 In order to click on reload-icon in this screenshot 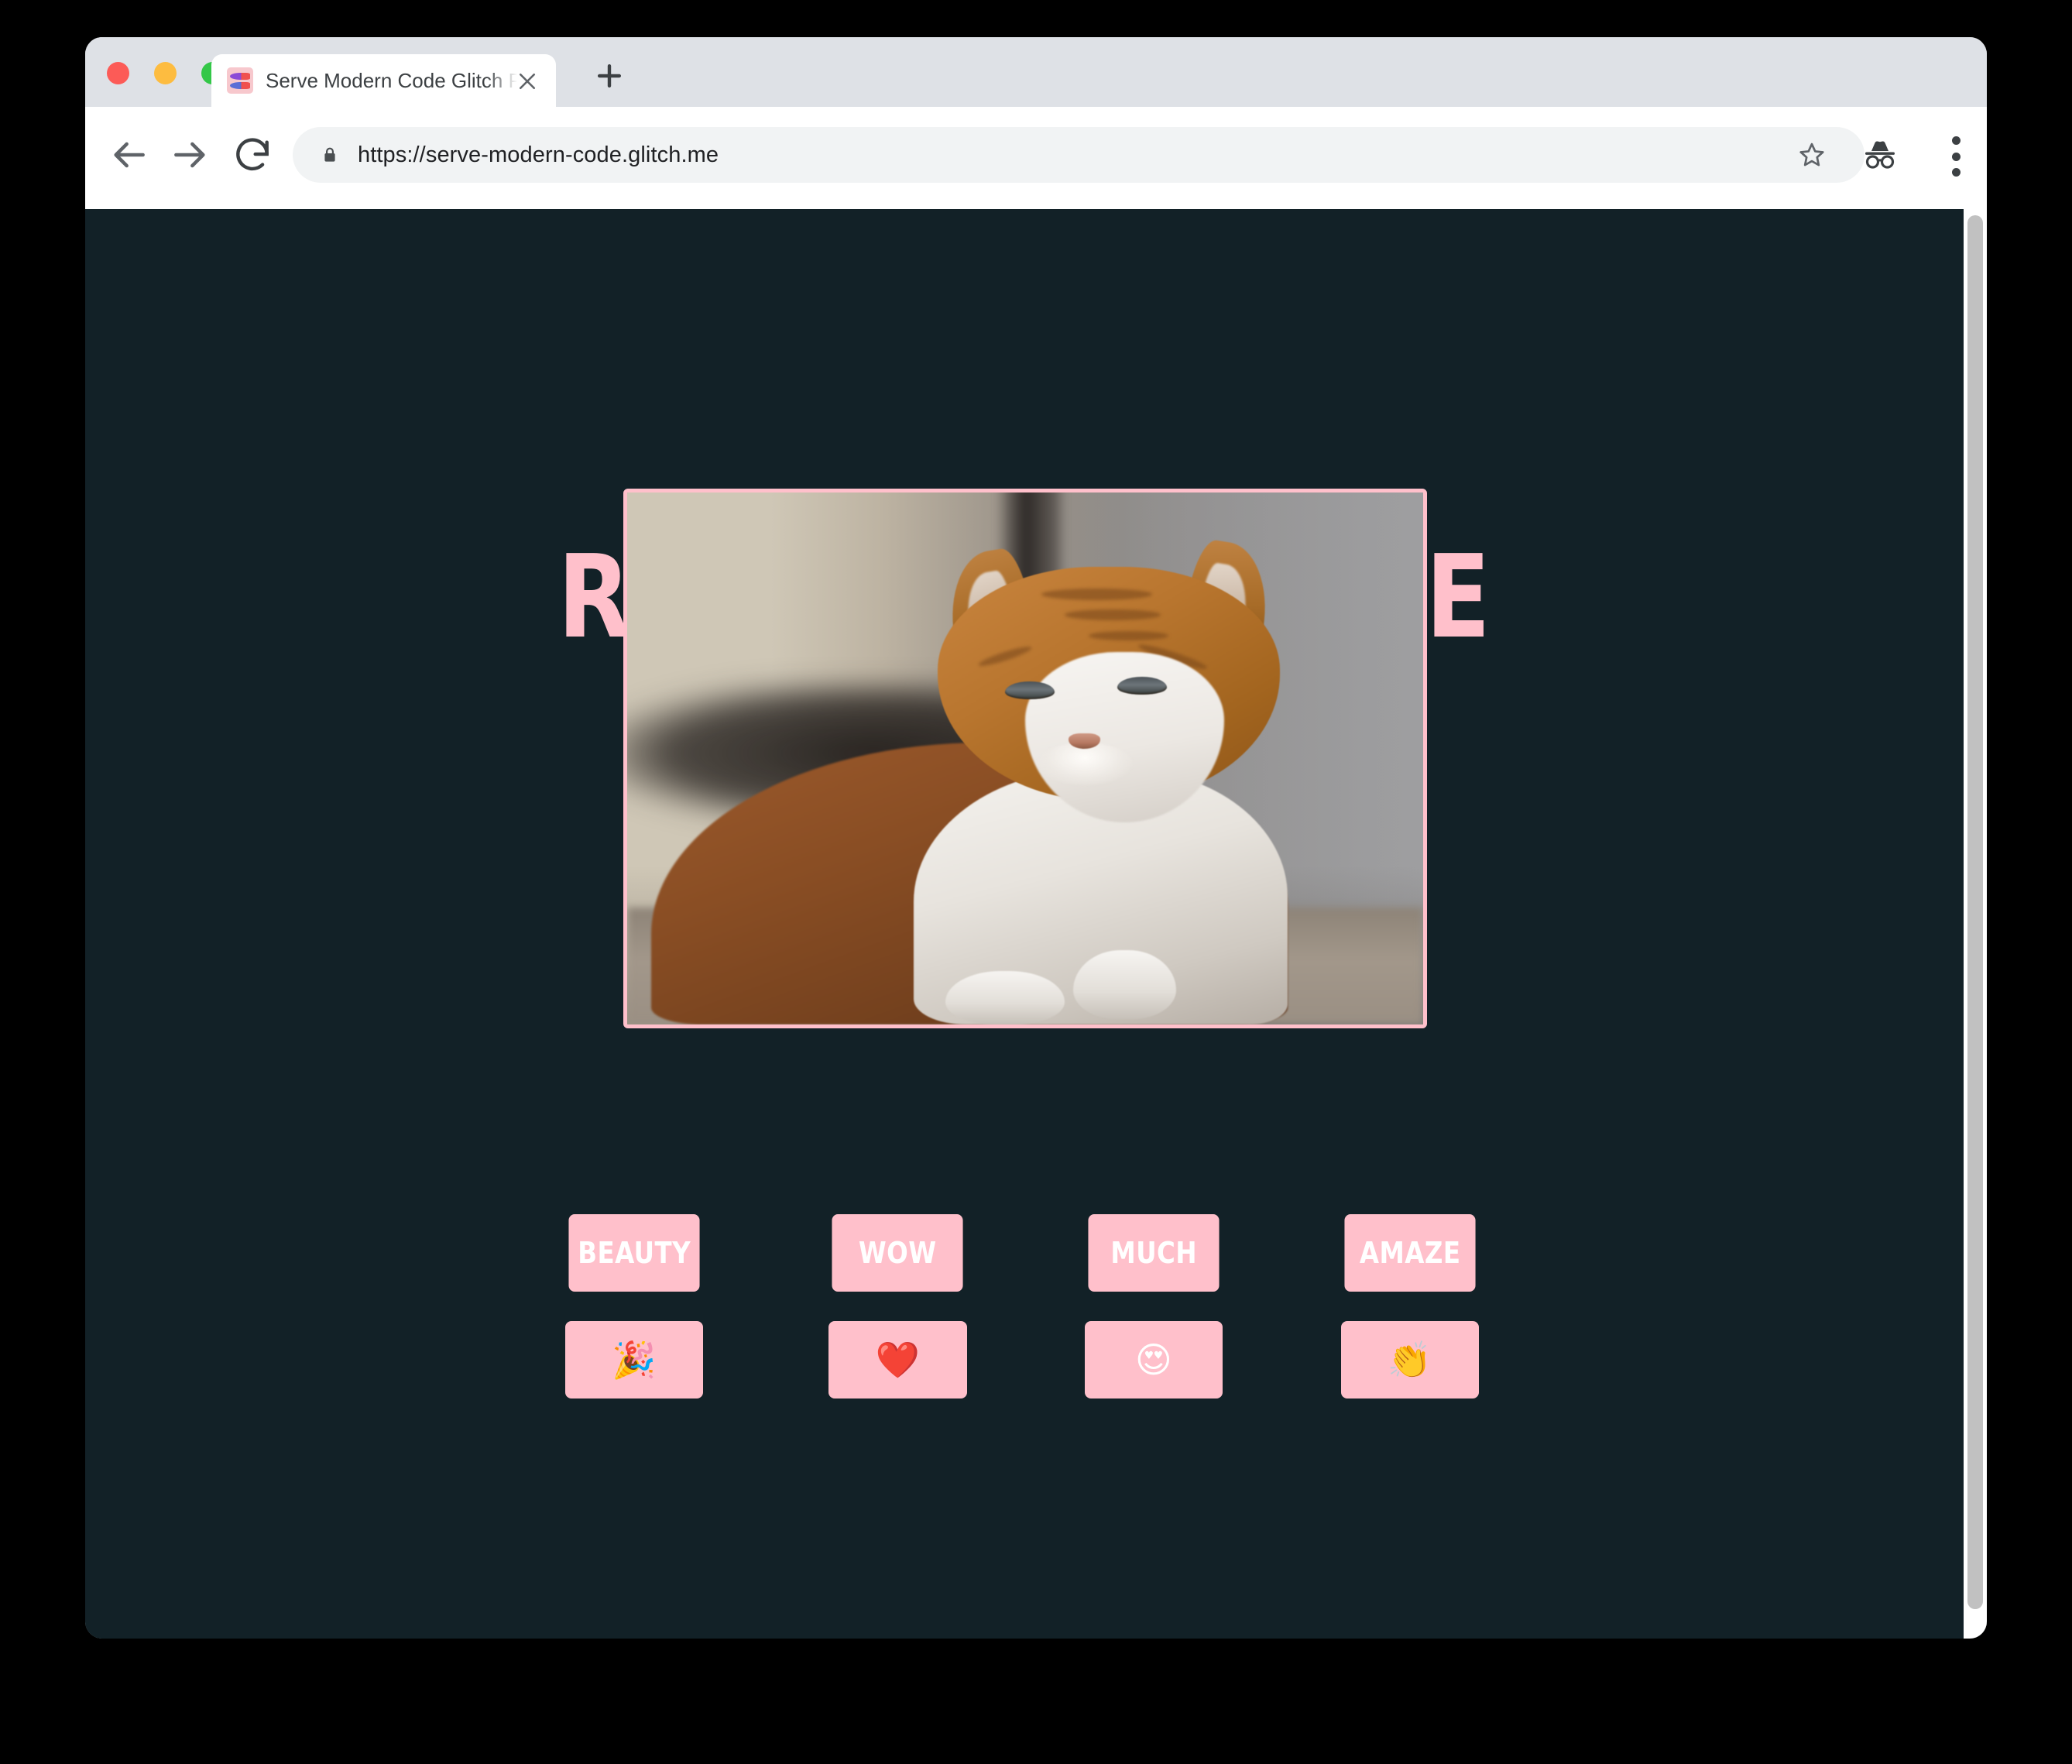, I will do `click(253, 155)`.